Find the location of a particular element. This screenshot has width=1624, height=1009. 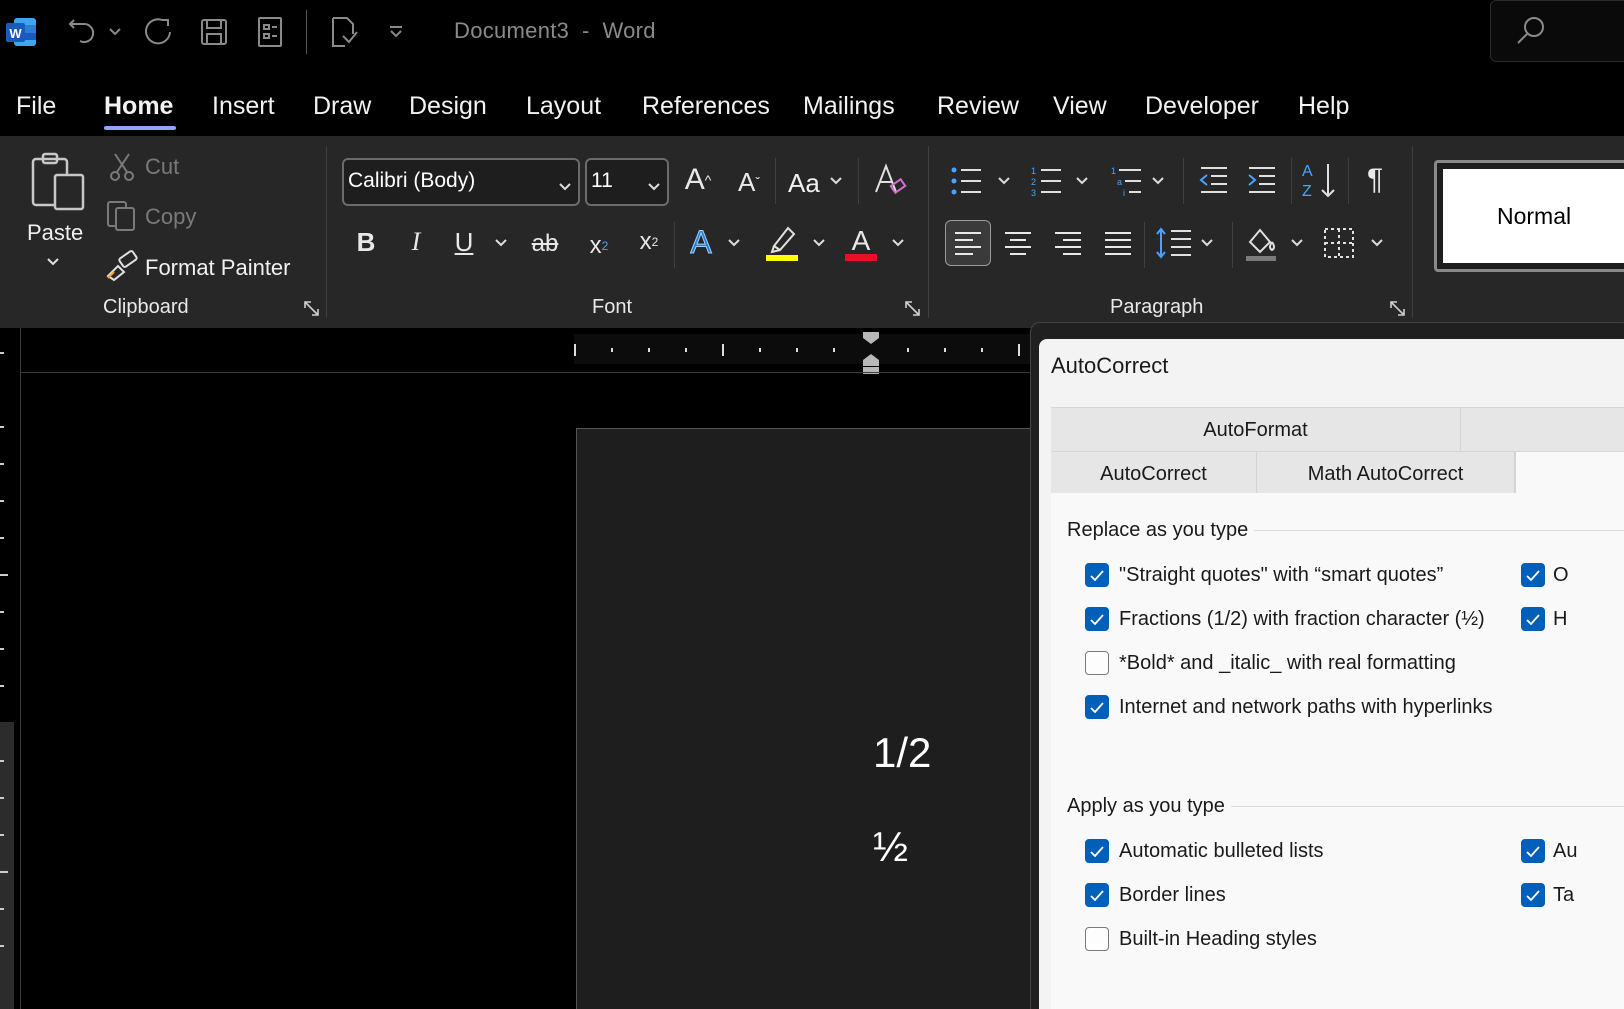

form-icon is located at coordinates (270, 32).